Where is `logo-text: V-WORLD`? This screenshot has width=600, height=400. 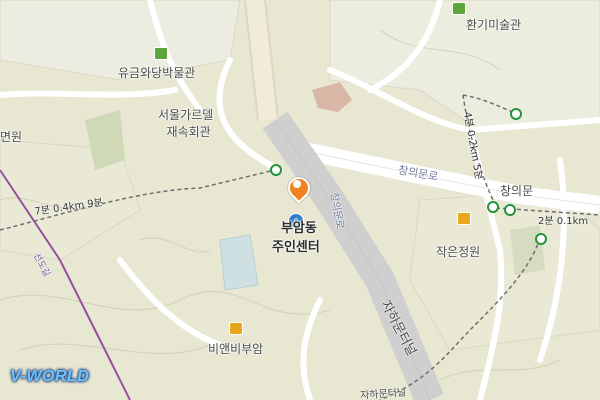
logo-text: V-WORLD is located at coordinates (50, 376).